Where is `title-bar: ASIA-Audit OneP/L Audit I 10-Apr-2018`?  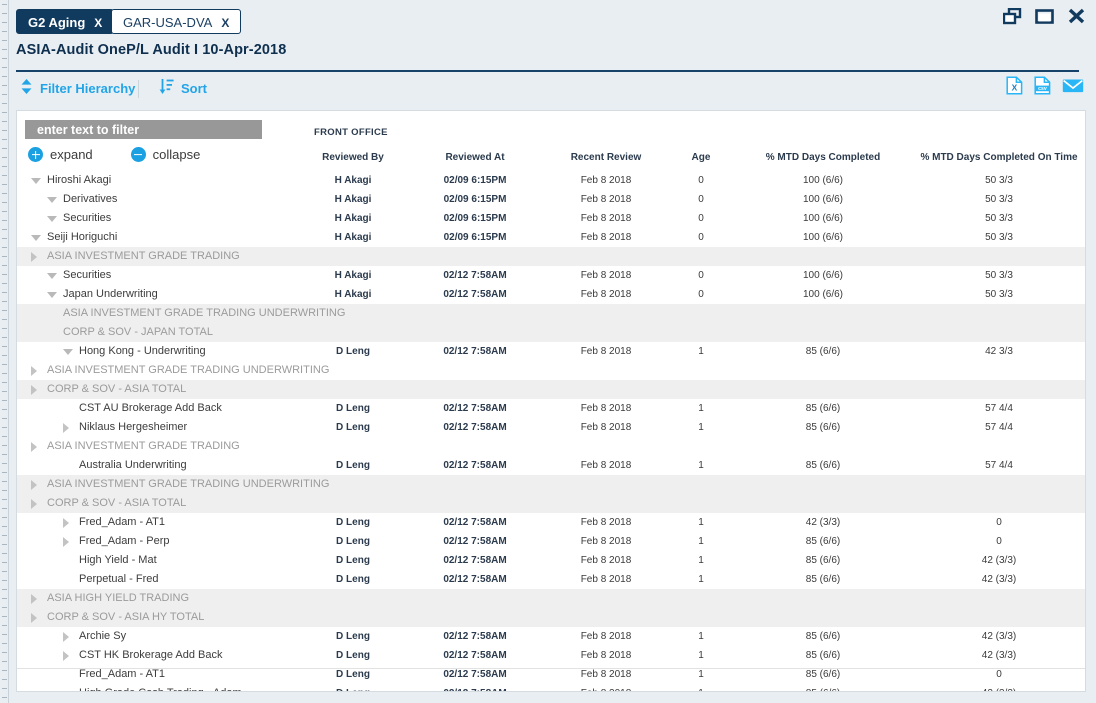
title-bar: ASIA-Audit OneP/L Audit I 10-Apr-2018 is located at coordinates (552, 54).